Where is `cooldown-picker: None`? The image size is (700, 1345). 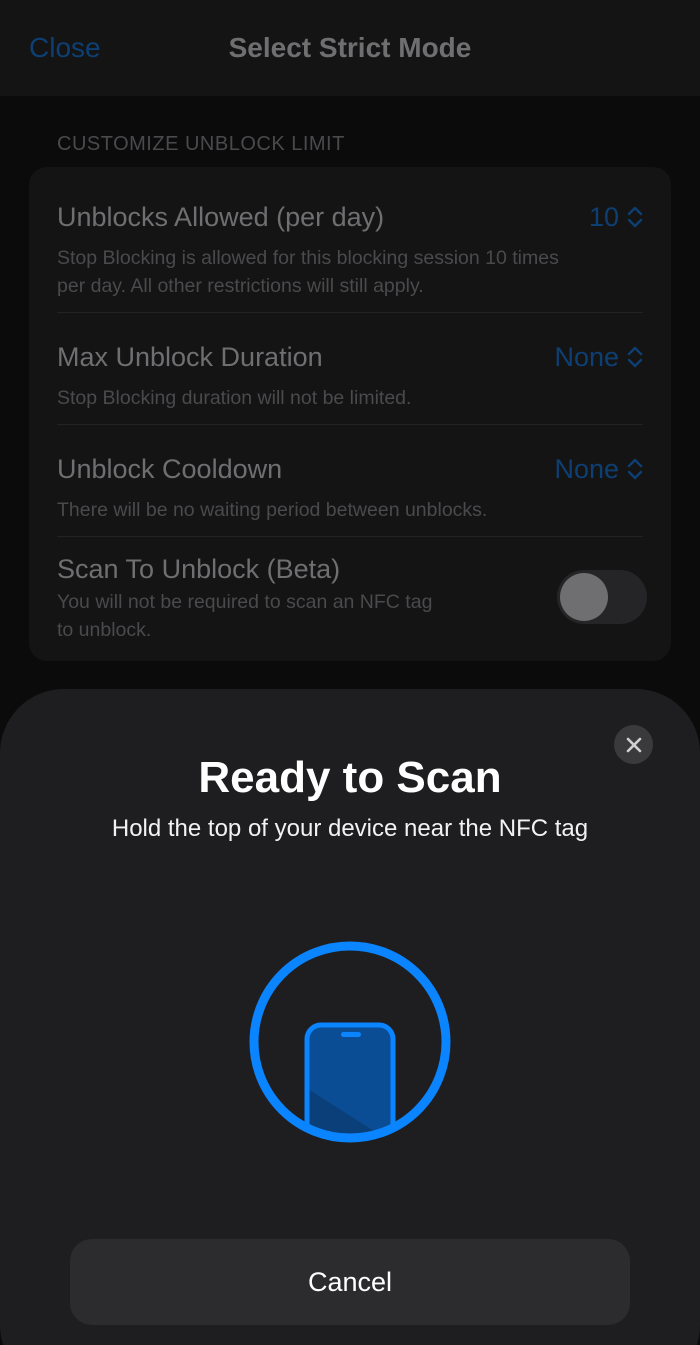
cooldown-picker: None is located at coordinates (598, 469).